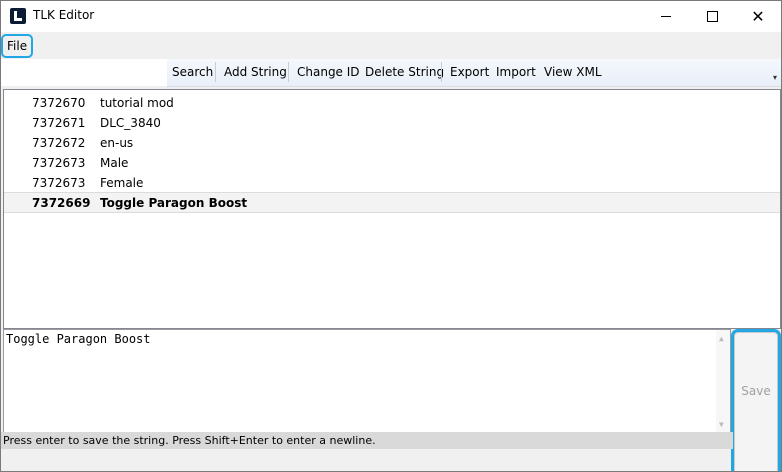 This screenshot has width=782, height=472. Describe the element at coordinates (723, 381) in the screenshot. I see `editor-scrollbar: ▲ ▼` at that location.